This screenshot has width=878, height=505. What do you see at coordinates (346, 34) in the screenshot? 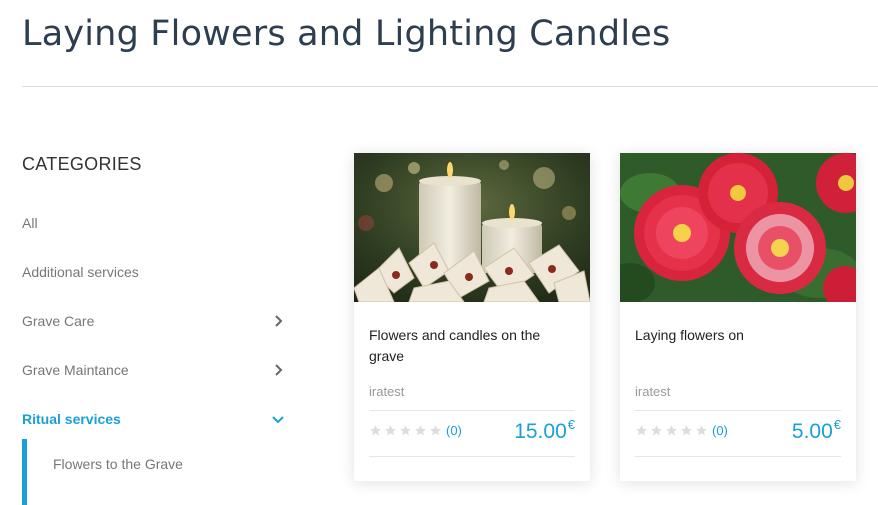
I see `page-title: Laying Flowers and Lighting Candles` at bounding box center [346, 34].